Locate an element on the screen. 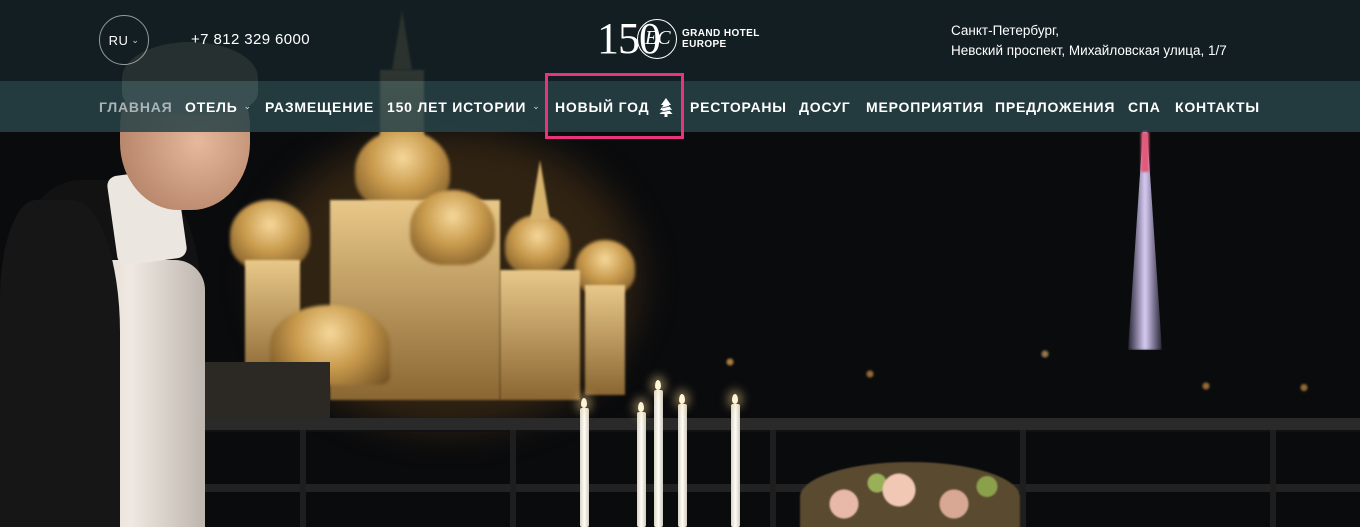  nav-item-spa: СПА is located at coordinates (1144, 106).